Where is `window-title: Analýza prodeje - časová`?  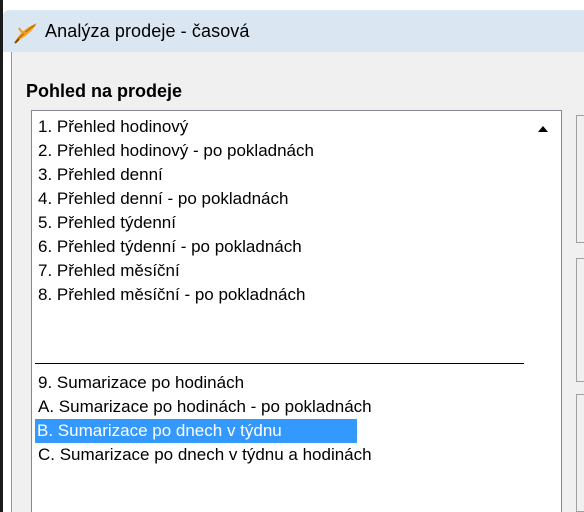
window-title: Analýza prodeje - časová is located at coordinates (147, 31).